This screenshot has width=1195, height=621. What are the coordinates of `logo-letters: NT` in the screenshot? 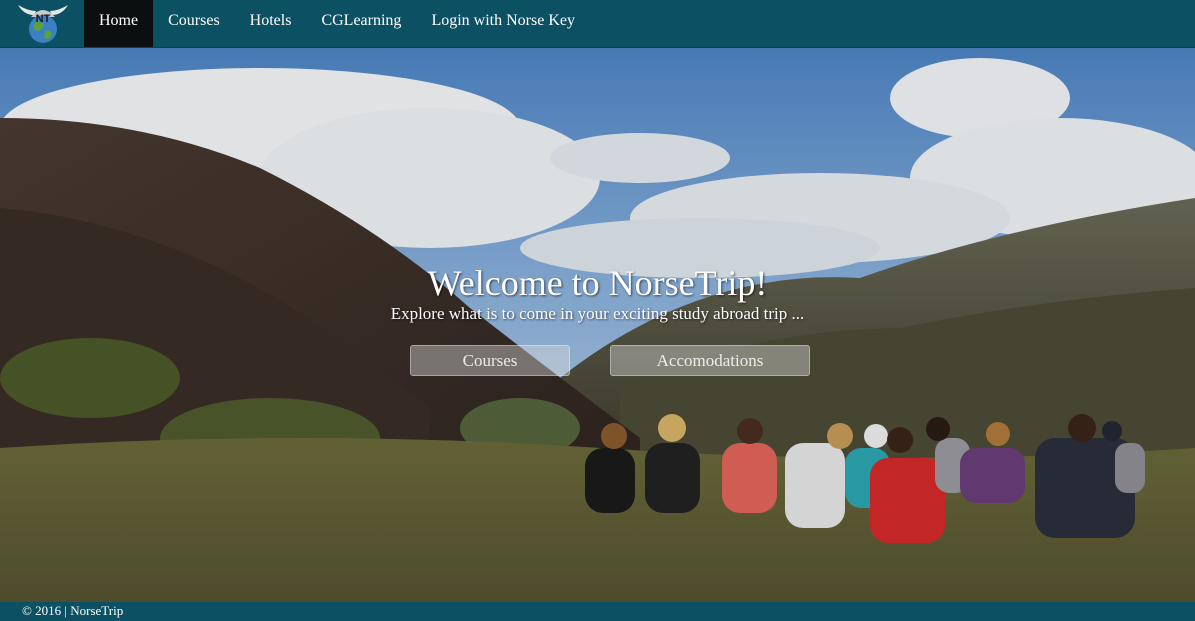 It's located at (43, 19).